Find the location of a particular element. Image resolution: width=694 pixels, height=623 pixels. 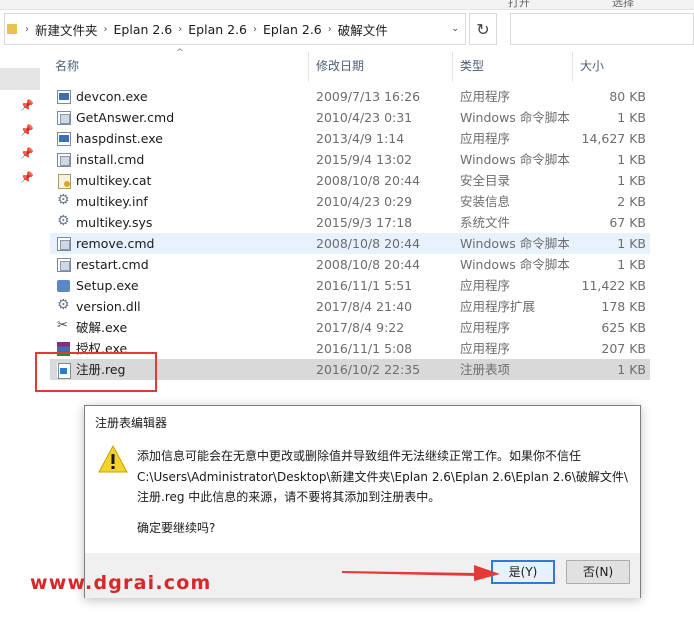

file-type: 安全目录 is located at coordinates (485, 180).